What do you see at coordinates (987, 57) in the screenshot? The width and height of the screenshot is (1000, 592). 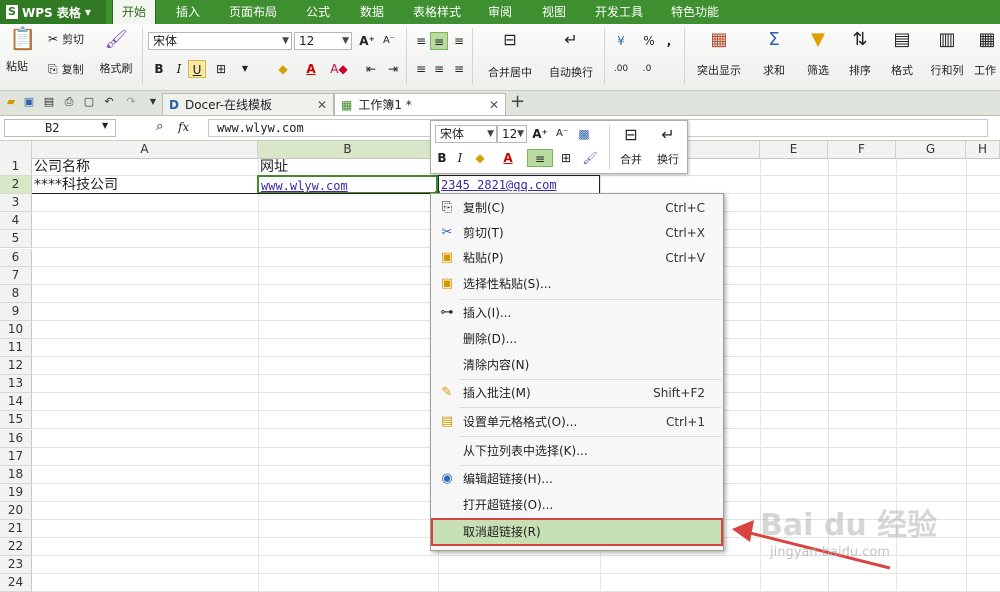 I see `worksheet-button: ▦ 工作` at bounding box center [987, 57].